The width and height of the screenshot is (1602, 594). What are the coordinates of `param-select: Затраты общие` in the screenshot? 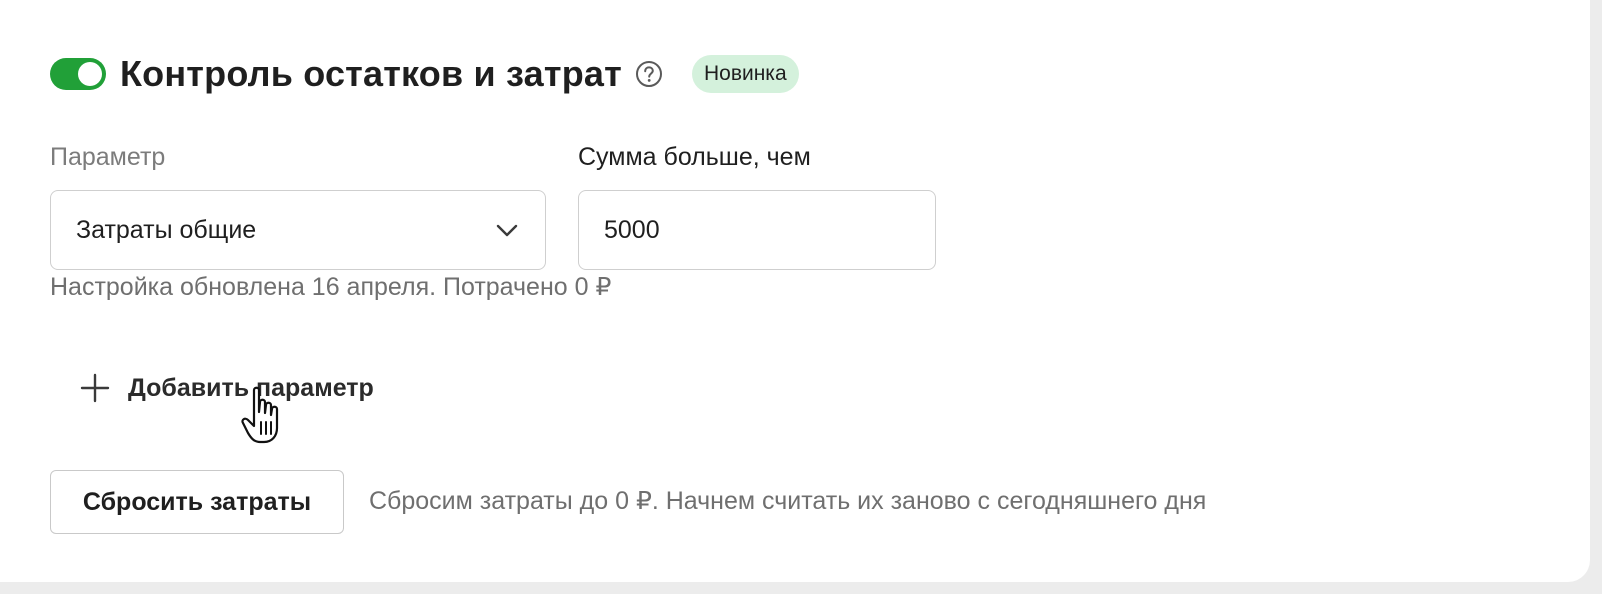 It's located at (298, 230).